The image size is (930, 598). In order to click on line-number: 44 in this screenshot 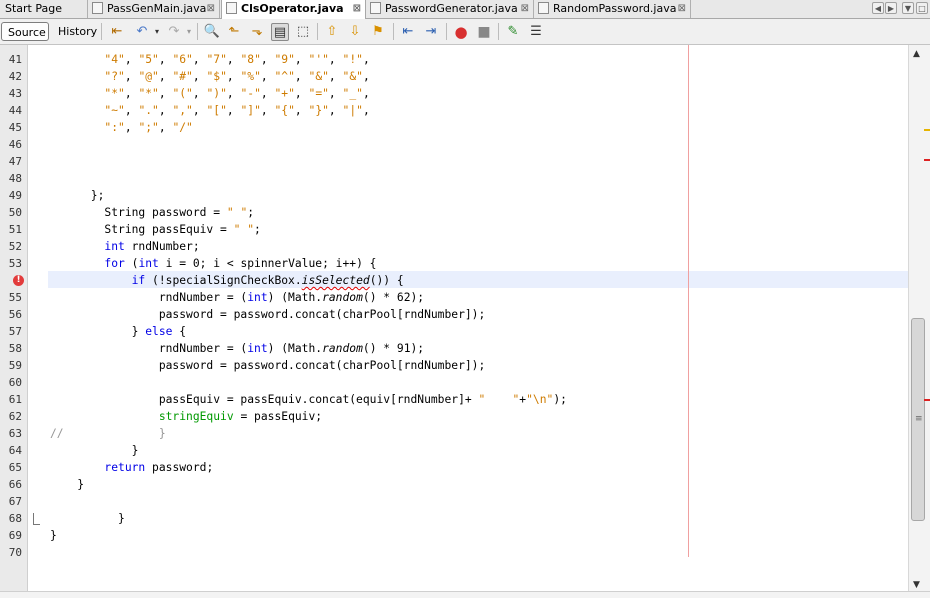, I will do `click(15, 110)`.